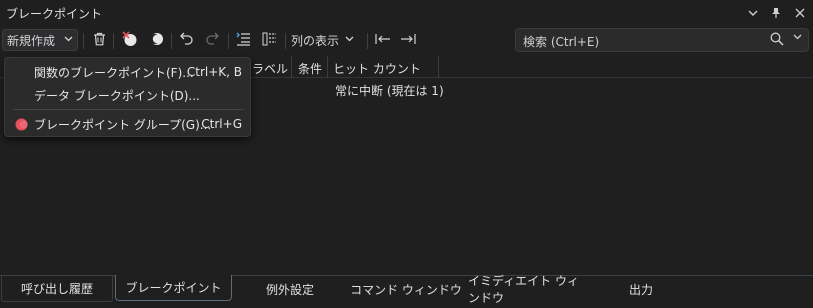 Image resolution: width=813 pixels, height=308 pixels. I want to click on column-header-hit-count: ヒット カウント, so click(377, 68).